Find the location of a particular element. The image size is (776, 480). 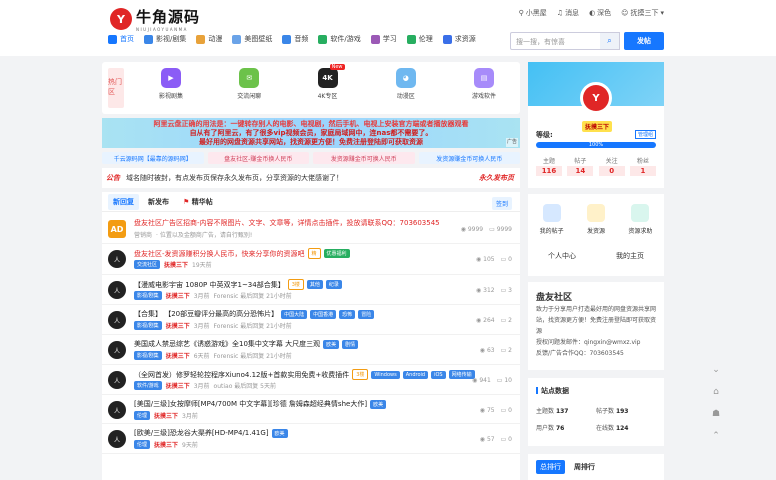

nav-item: 学习 is located at coordinates (383, 39).